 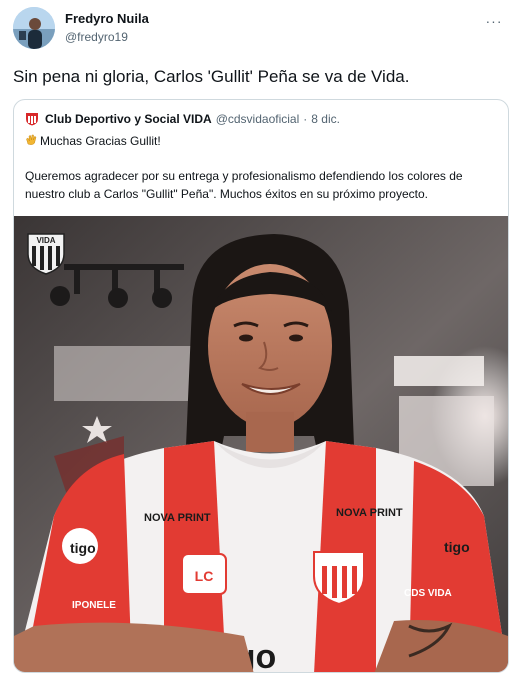 I want to click on avatar-image, so click(x=34, y=28).